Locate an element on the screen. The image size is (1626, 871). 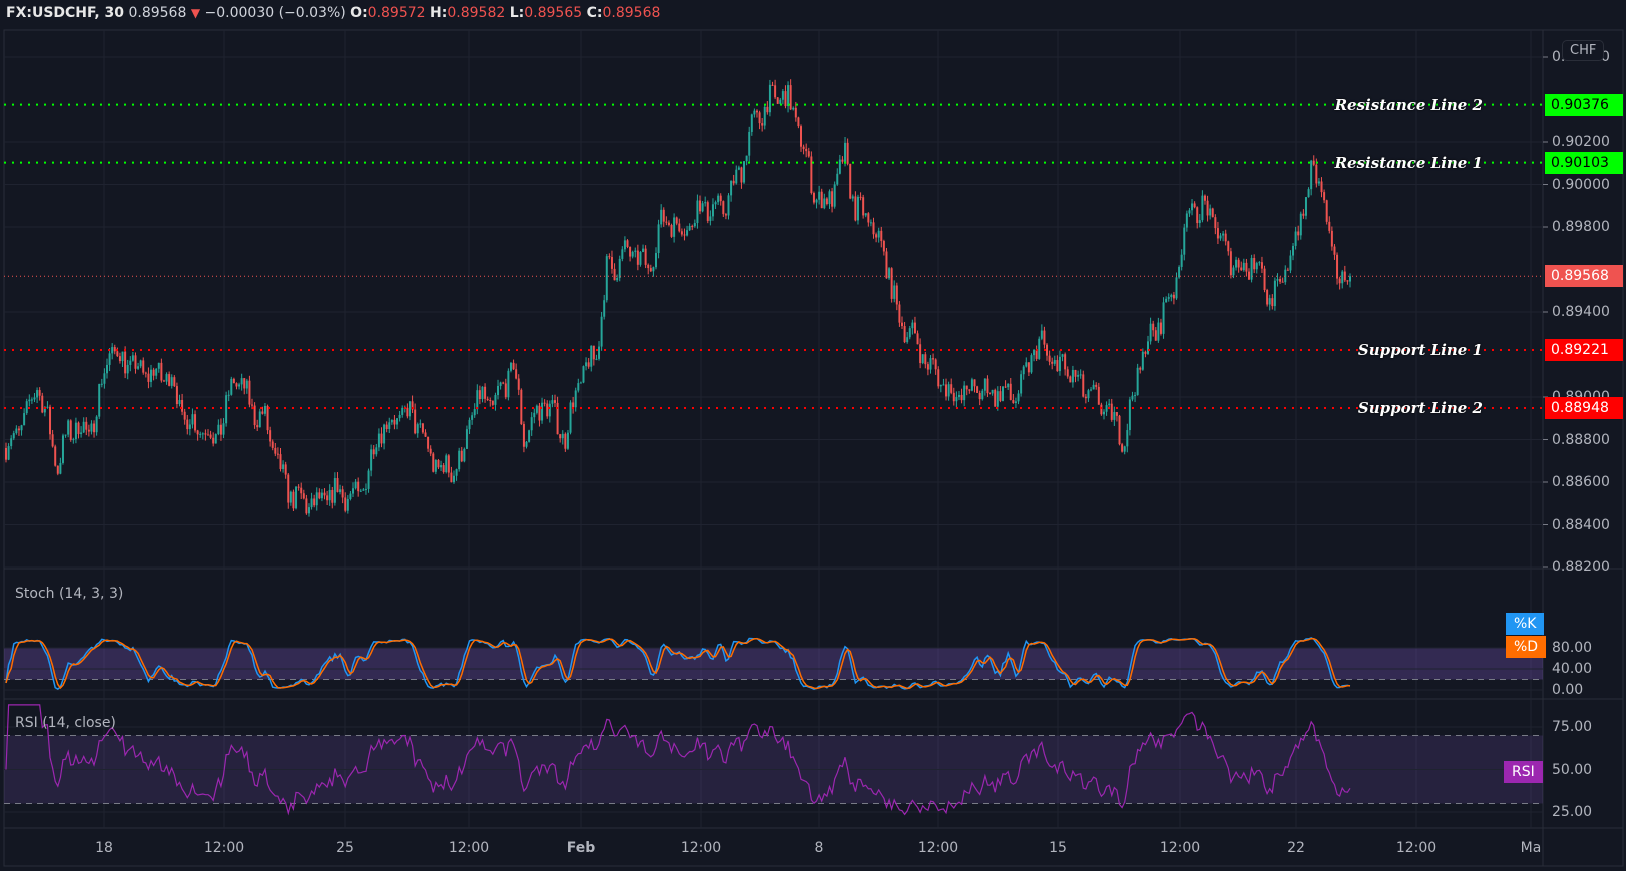
stoch-tick: 40.00 is located at coordinates (1572, 669).